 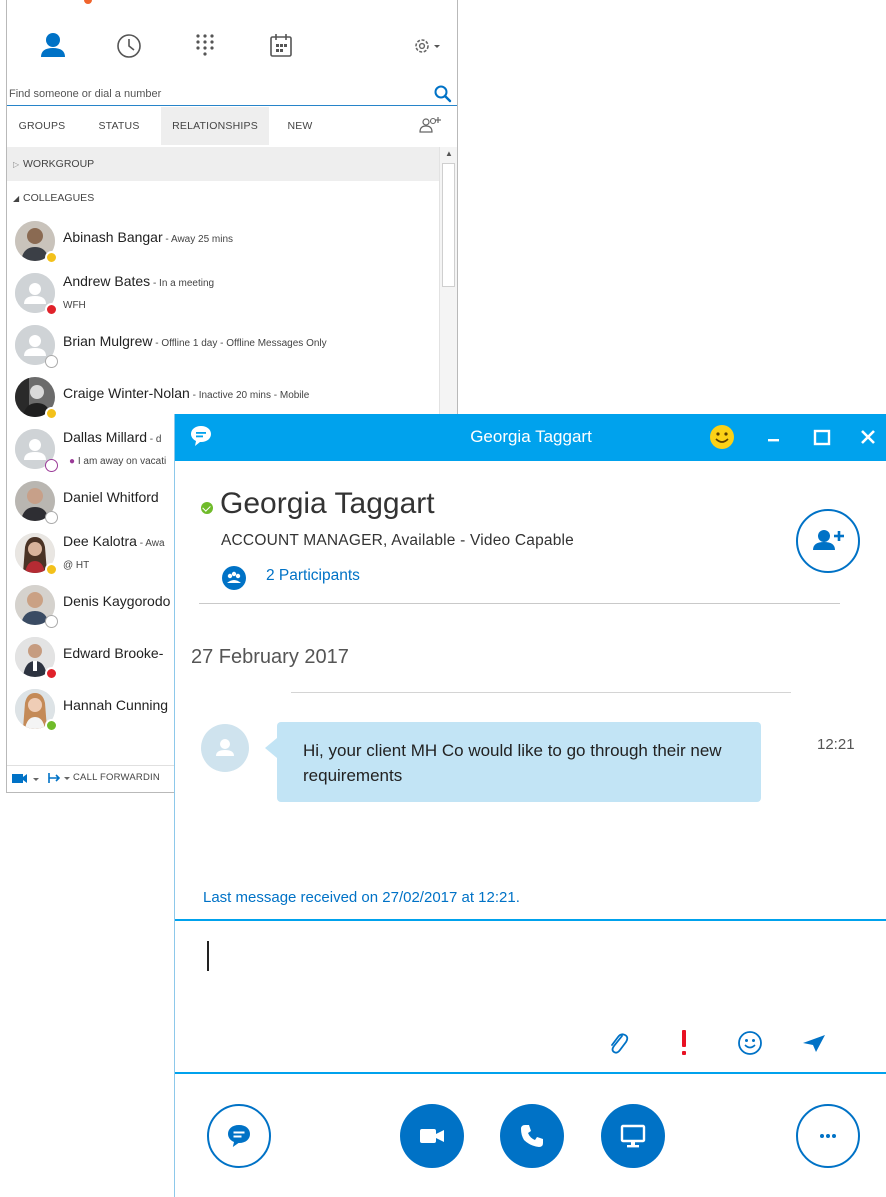 What do you see at coordinates (519, 603) in the screenshot?
I see `header-divider` at bounding box center [519, 603].